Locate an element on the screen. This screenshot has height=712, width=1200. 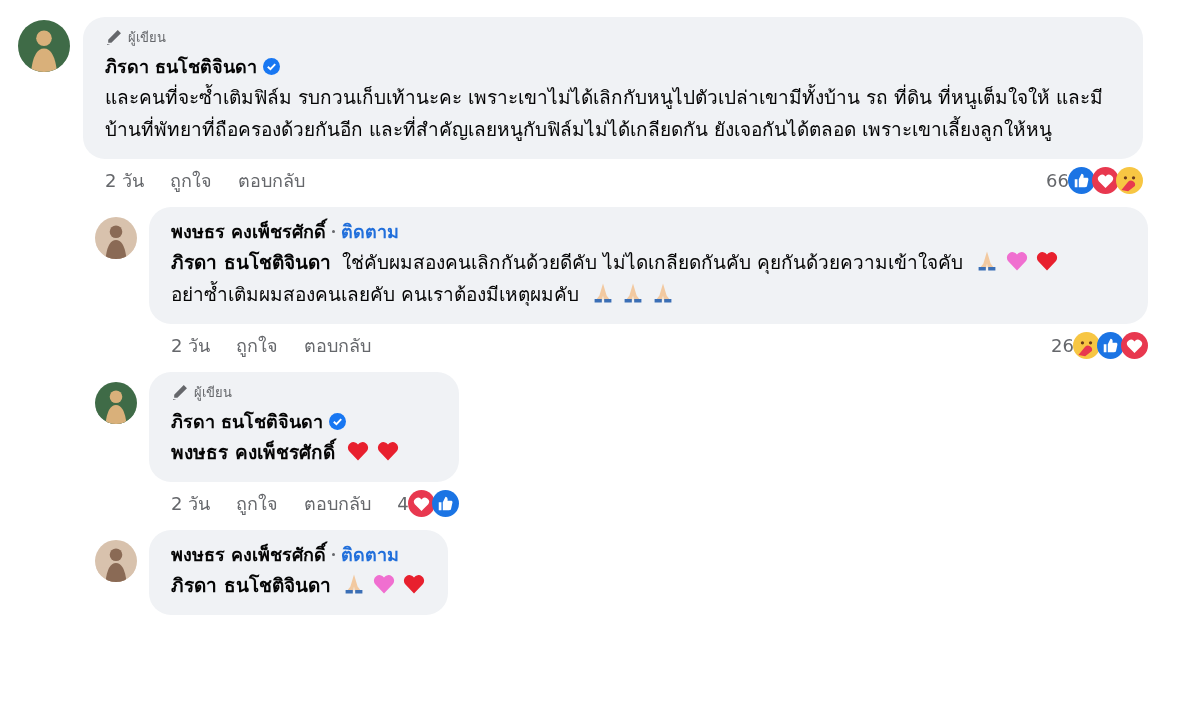
comment-text: ใช่คับผมสองคนเลิกกันด้วยดีคับ ไม่ไดเกลียดกันคับ คุยกันด้วยความเข้าใจคับ is located at coordinates (653, 262).